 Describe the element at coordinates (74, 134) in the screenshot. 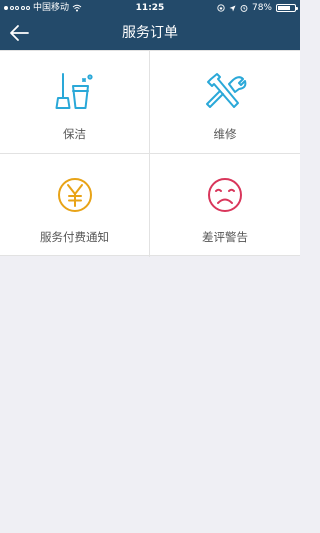

I see `tile-label: 保洁` at that location.